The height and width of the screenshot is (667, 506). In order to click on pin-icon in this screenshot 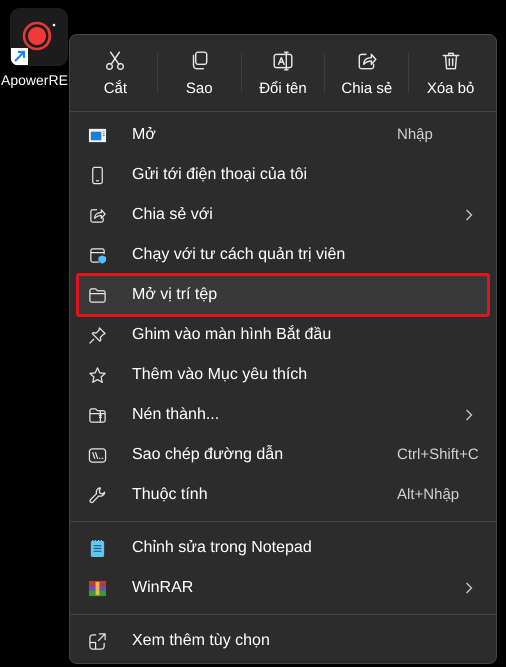, I will do `click(97, 335)`.